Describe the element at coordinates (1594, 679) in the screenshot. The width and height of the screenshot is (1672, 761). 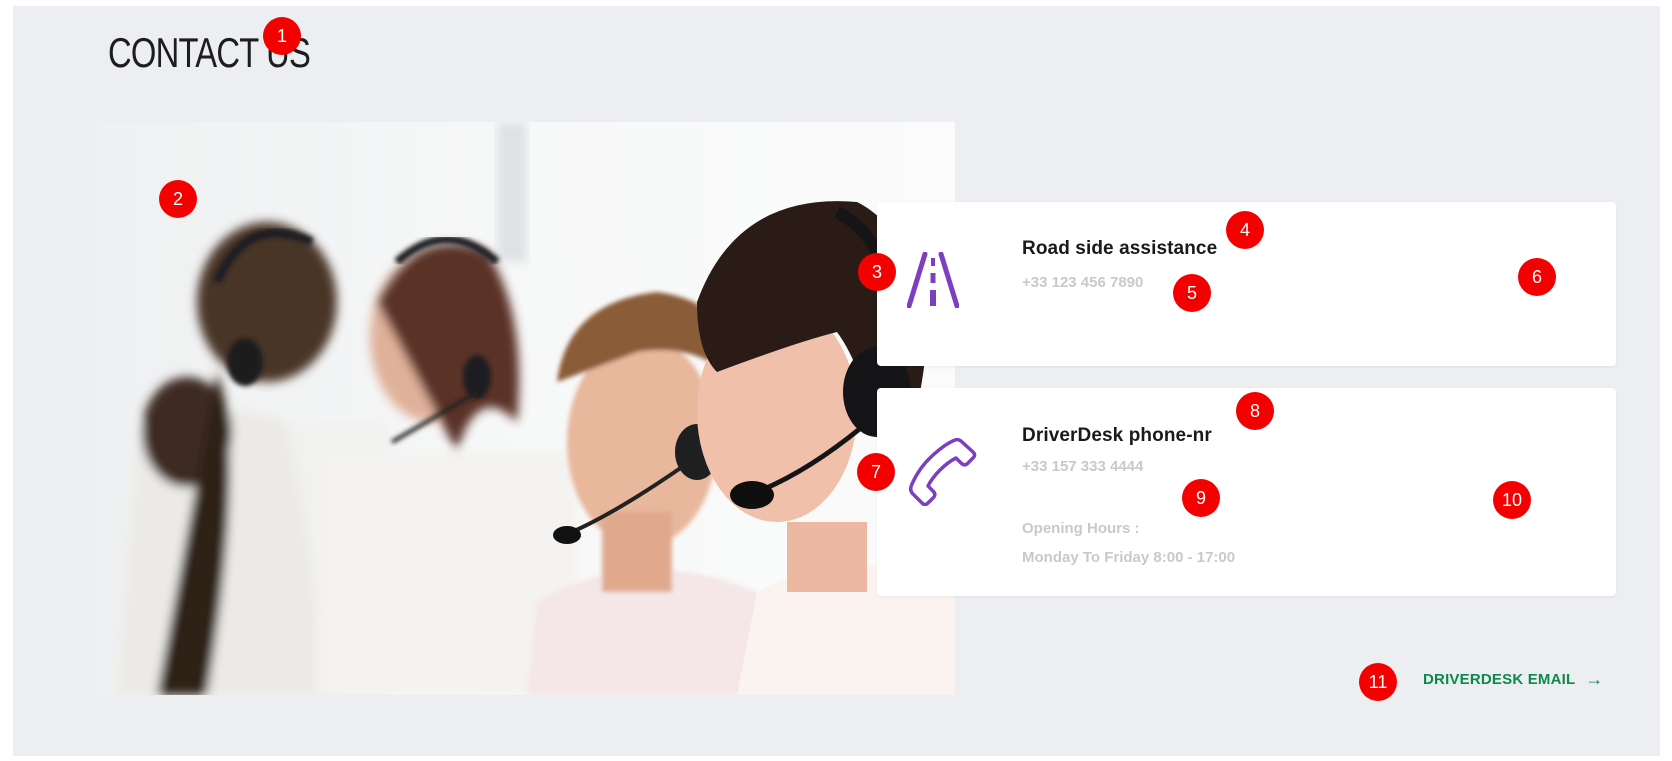
I see `arrow-right-icon: →` at that location.